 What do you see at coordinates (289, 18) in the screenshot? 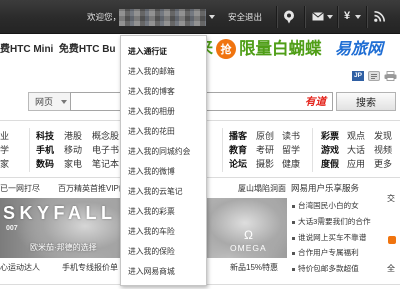
I see `message-balloon-icon` at bounding box center [289, 18].